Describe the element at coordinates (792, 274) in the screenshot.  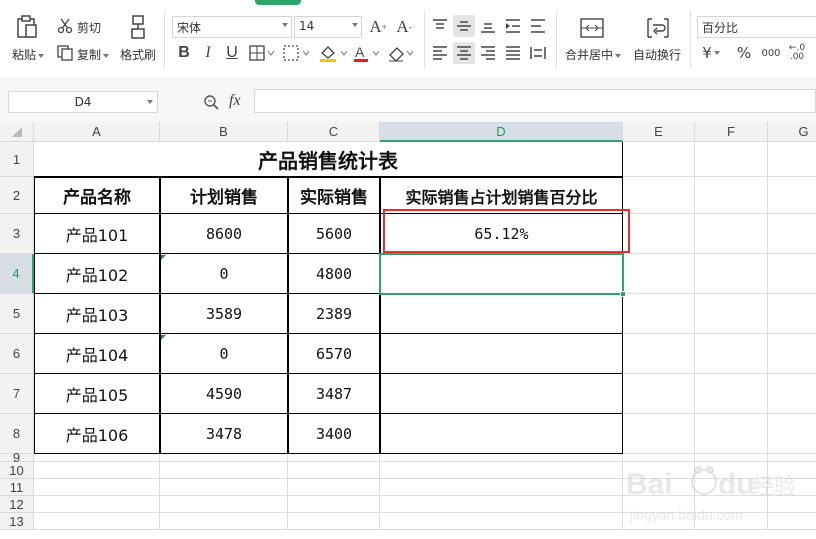
I see `cell-g4` at that location.